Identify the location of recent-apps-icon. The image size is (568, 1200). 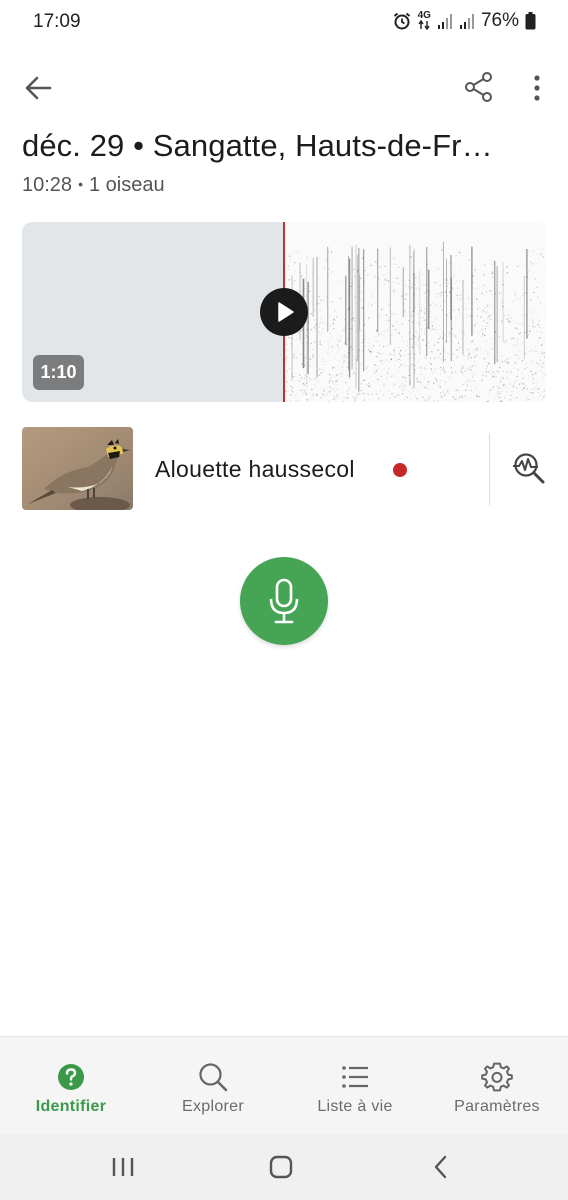
(123, 1167).